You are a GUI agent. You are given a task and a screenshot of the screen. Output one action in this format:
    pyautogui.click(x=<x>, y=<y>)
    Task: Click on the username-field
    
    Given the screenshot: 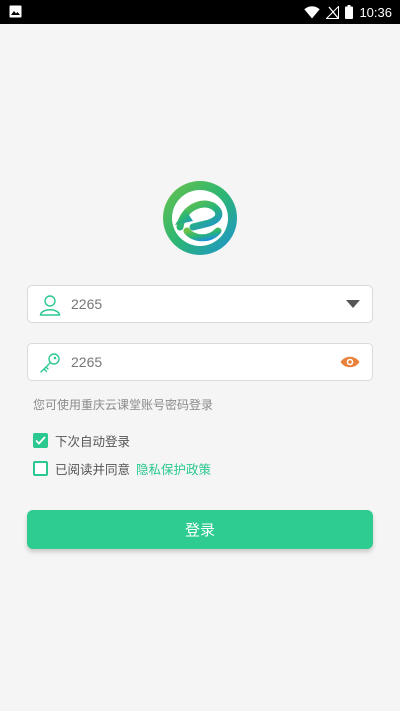 What is the action you would take?
    pyautogui.click(x=200, y=304)
    